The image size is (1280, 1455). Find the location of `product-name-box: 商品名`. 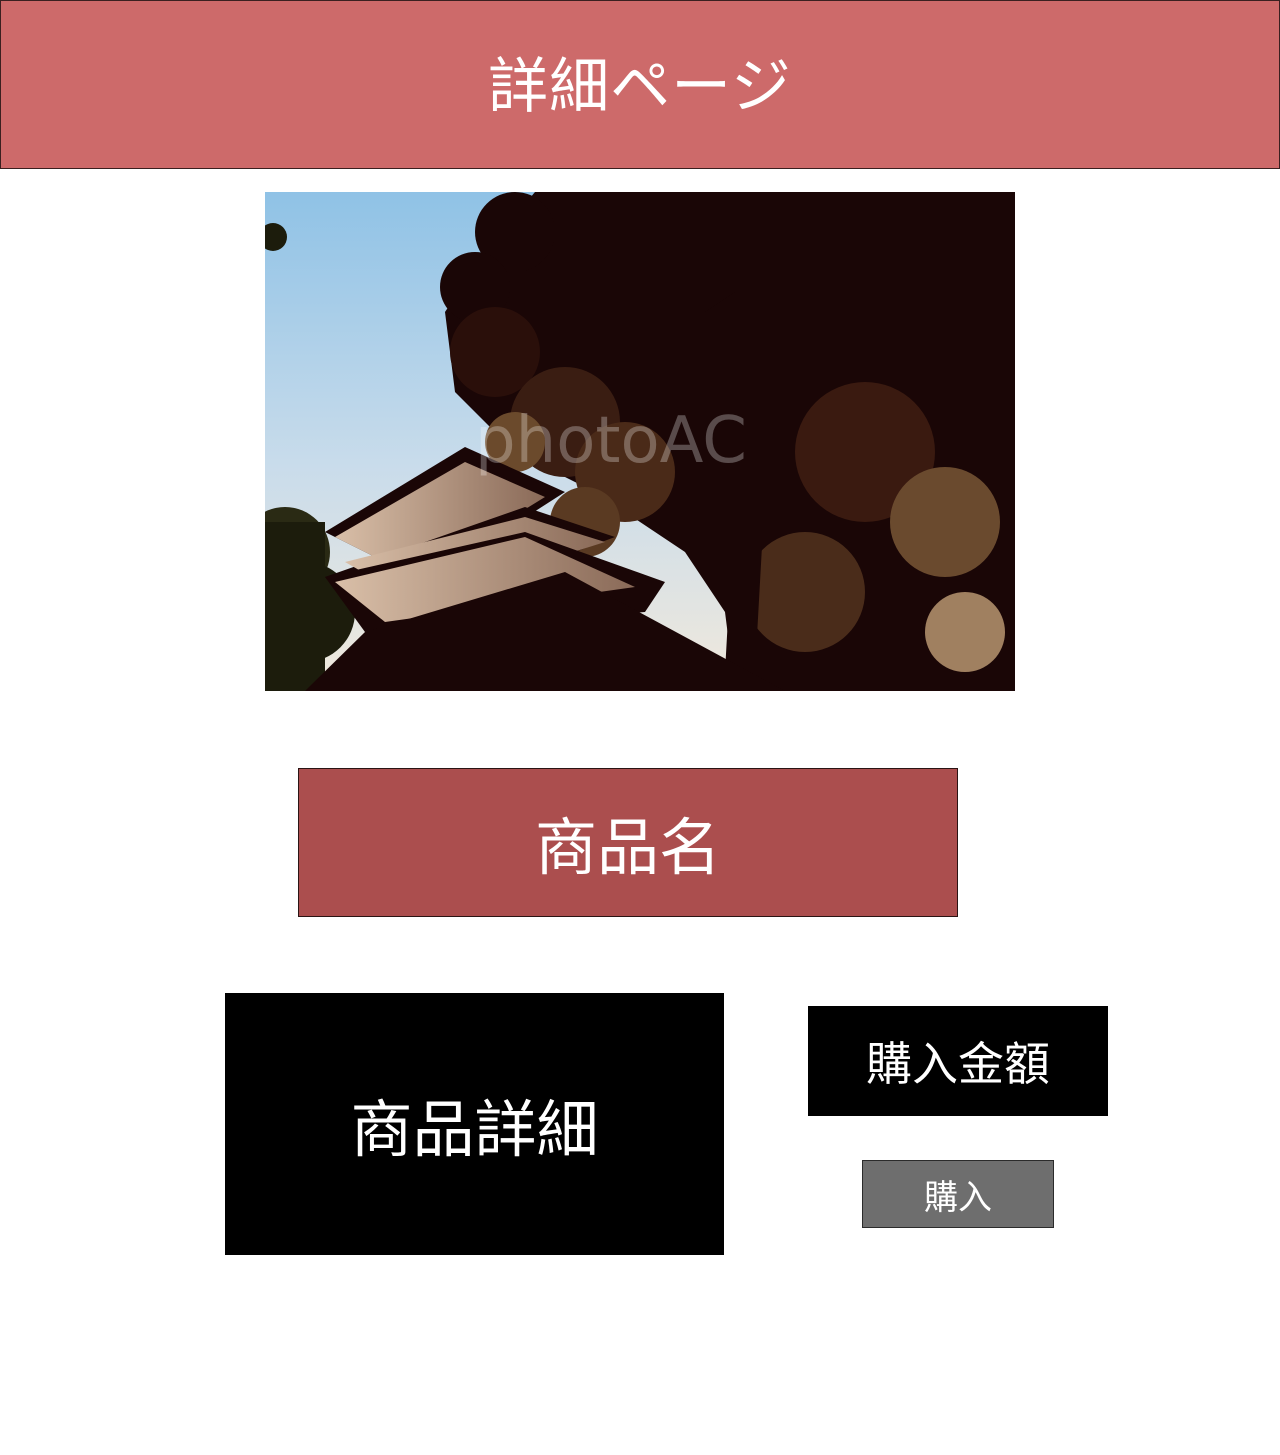

product-name-box: 商品名 is located at coordinates (628, 842).